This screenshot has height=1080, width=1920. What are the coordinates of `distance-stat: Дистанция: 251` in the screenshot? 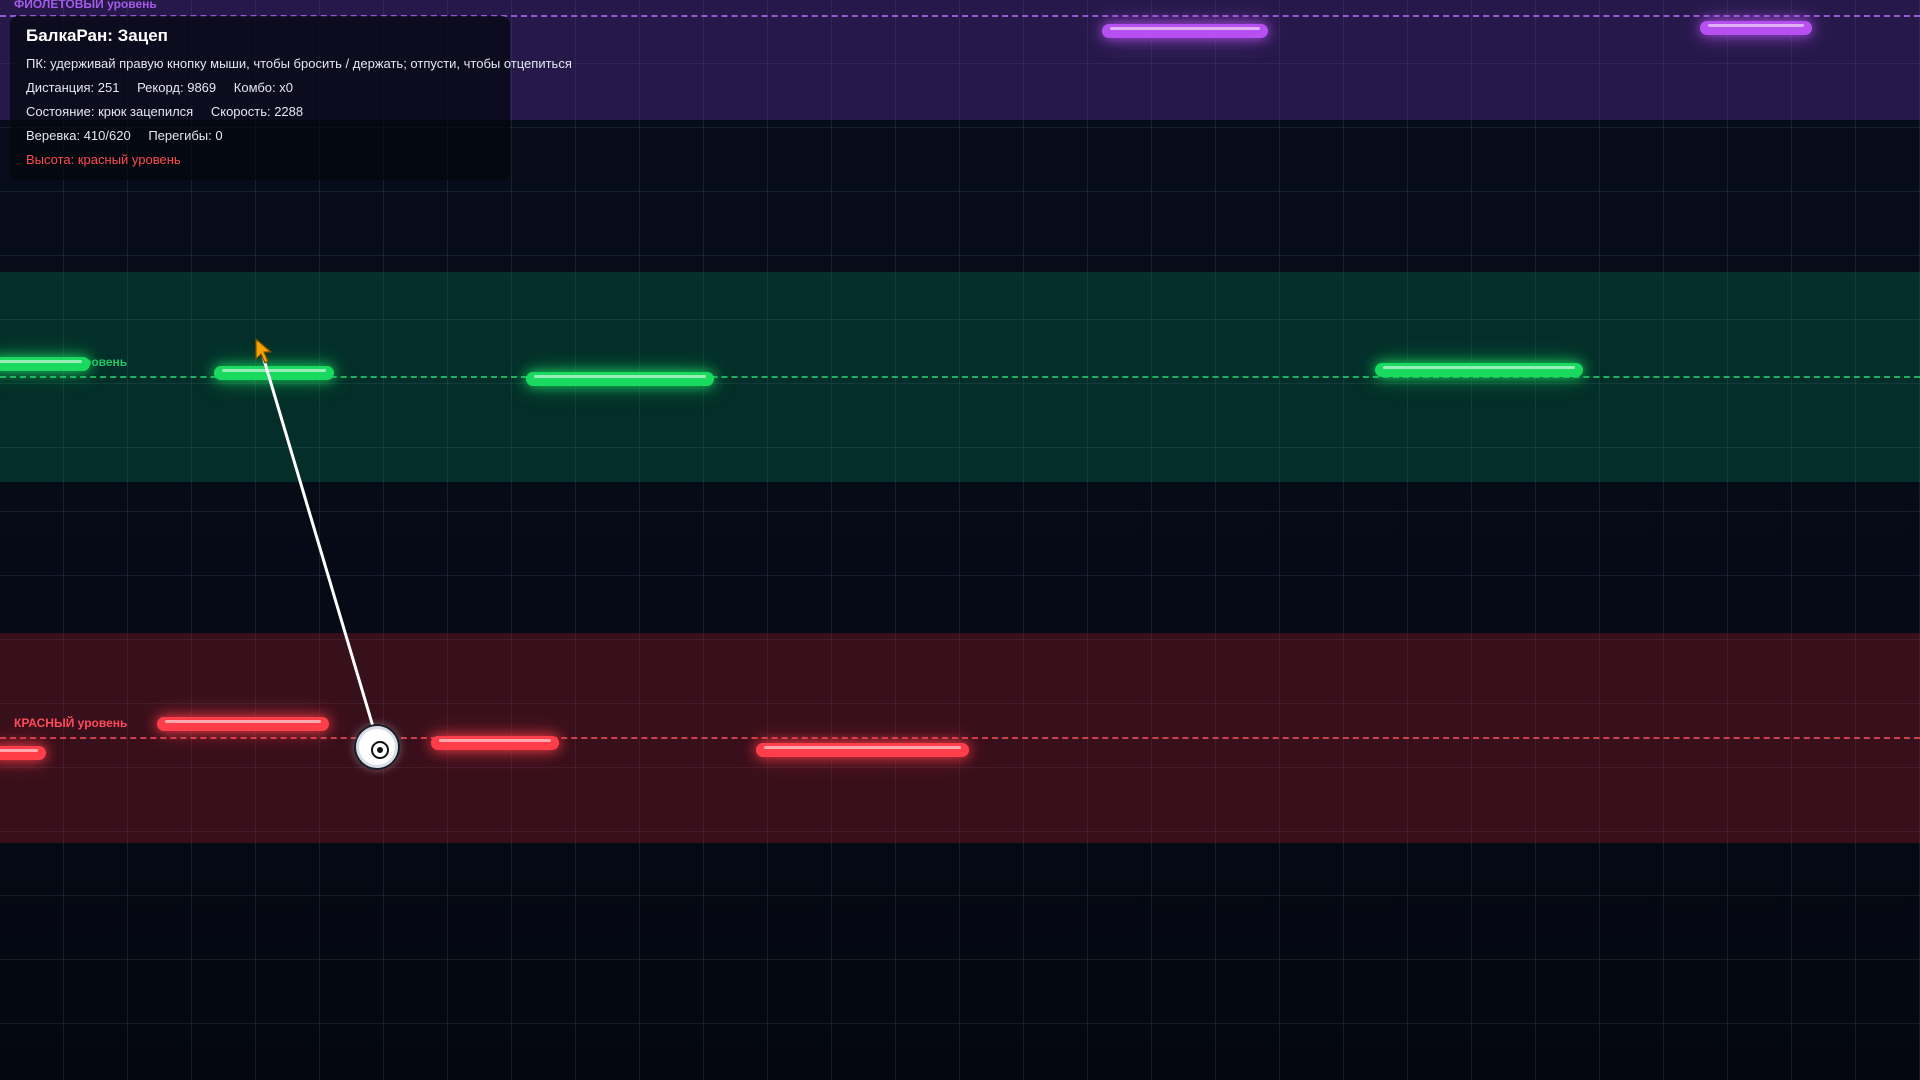 It's located at (73, 87).